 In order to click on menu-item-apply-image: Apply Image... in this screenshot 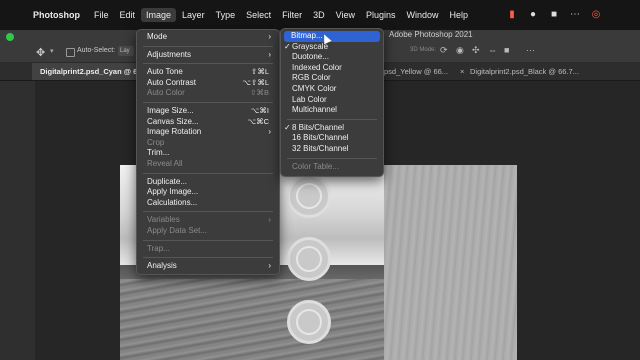, I will do `click(208, 192)`.